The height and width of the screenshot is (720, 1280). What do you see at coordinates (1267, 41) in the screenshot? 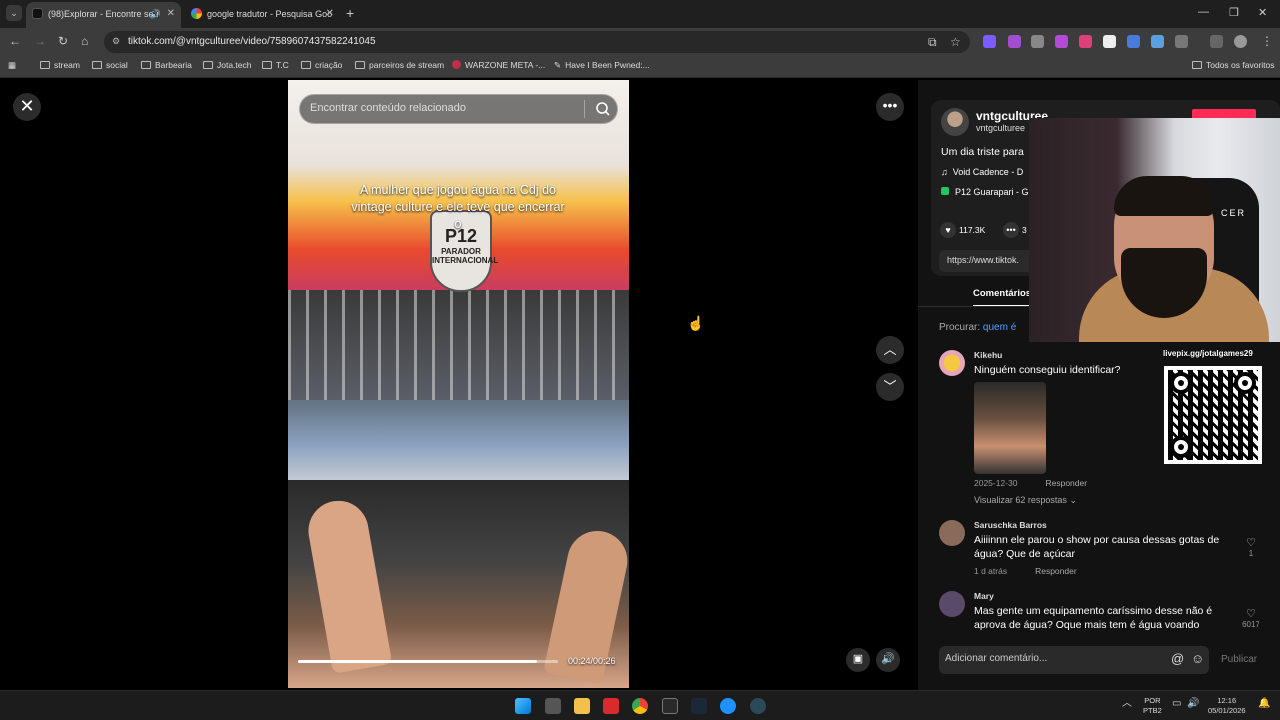
I see `browser-menu-icon: ⋮` at bounding box center [1267, 41].